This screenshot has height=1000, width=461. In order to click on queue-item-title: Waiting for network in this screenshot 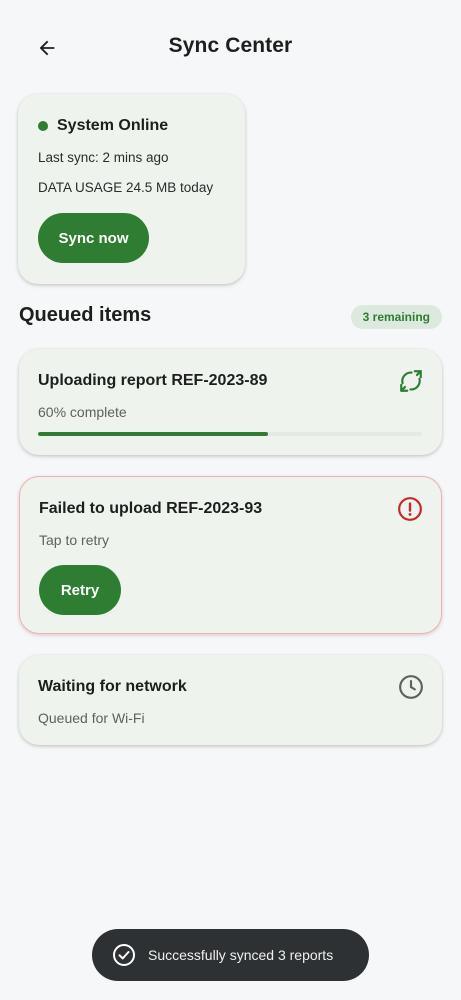, I will do `click(112, 686)`.